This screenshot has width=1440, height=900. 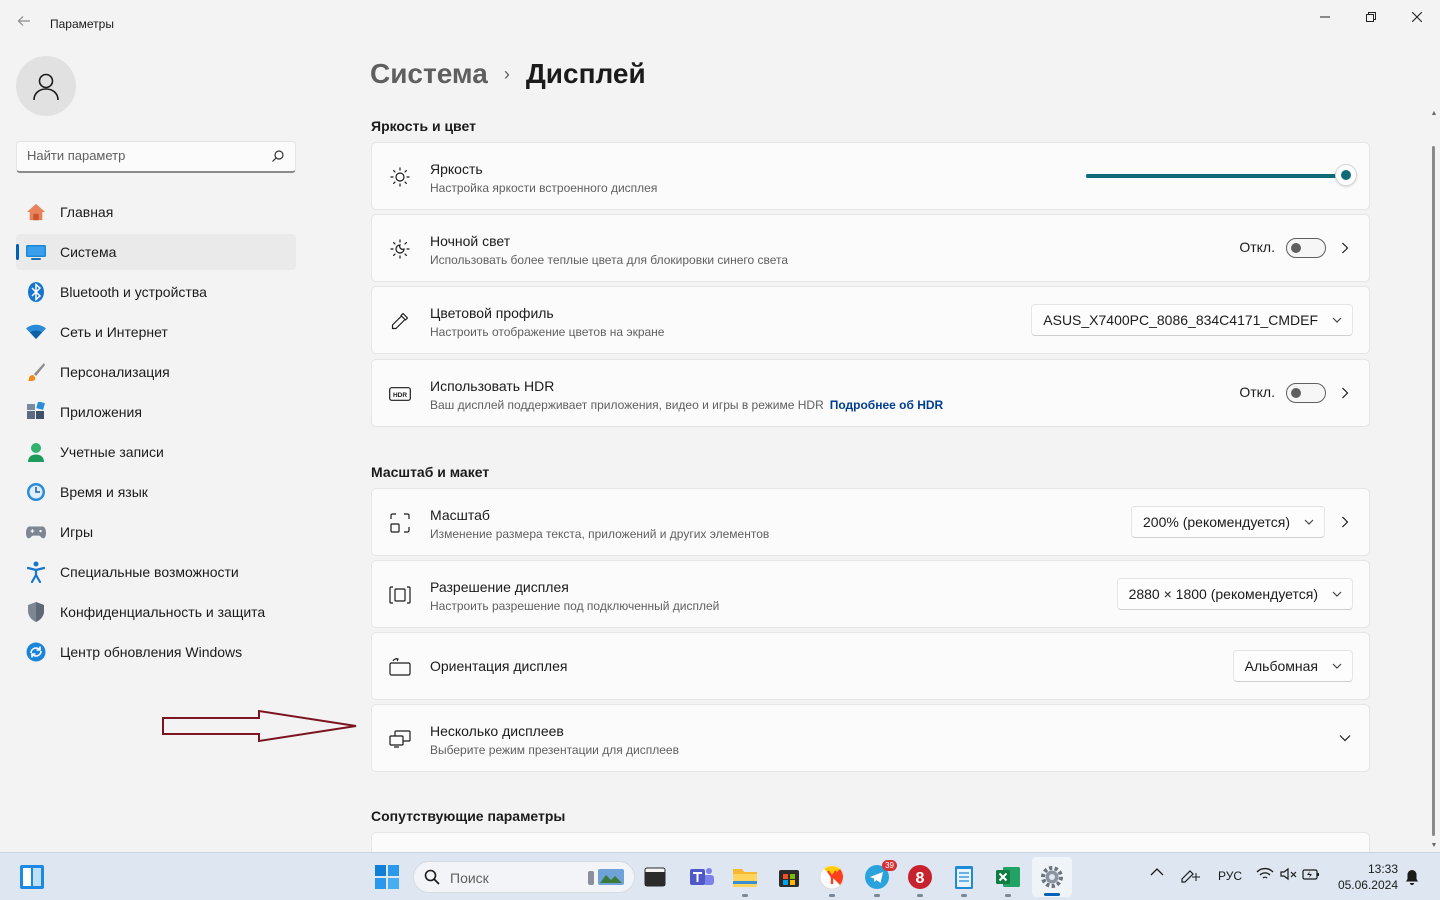 What do you see at coordinates (887, 405) in the screenshot?
I see `hdr-learn-more-link: Подробнее об HDR` at bounding box center [887, 405].